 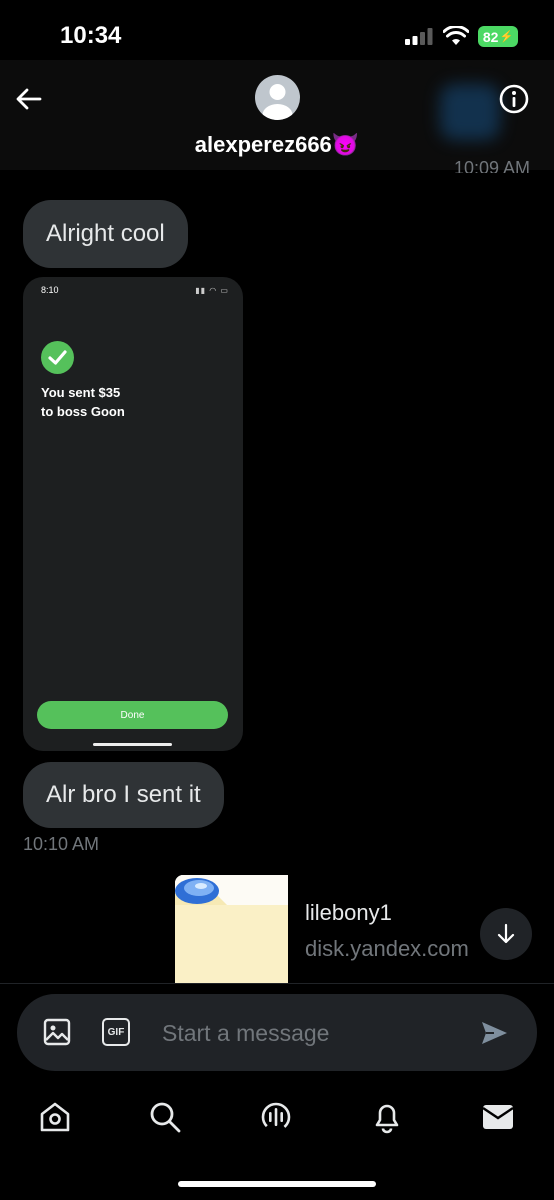 I want to click on arrow-down-icon, so click(x=506, y=933).